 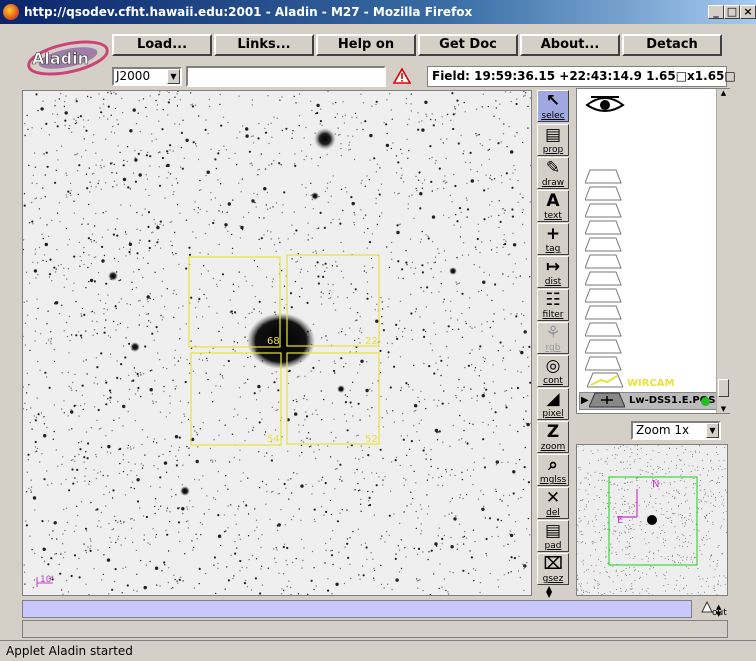 What do you see at coordinates (7, 331) in the screenshot?
I see `window-left-border` at bounding box center [7, 331].